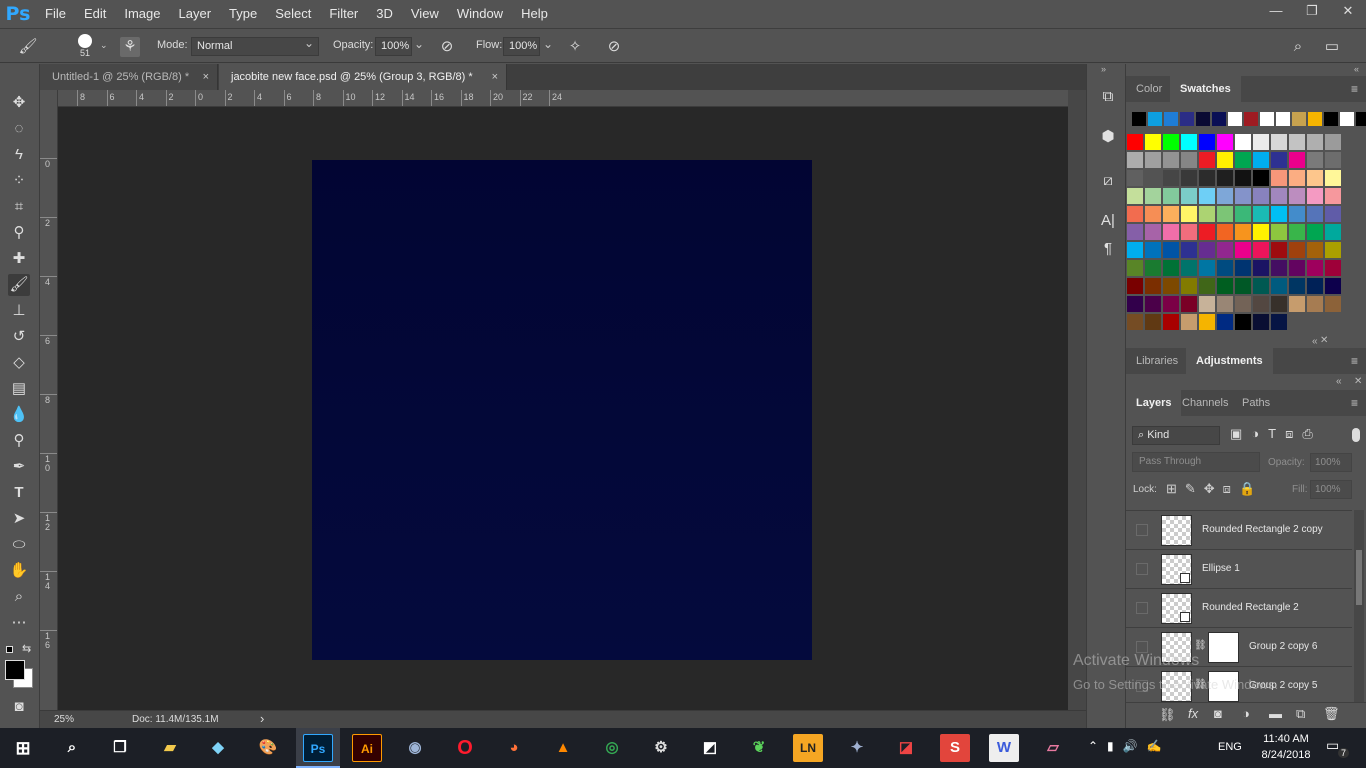 Image resolution: width=1366 pixels, height=768 pixels. I want to click on pen-tool-icon: ✒, so click(19, 467).